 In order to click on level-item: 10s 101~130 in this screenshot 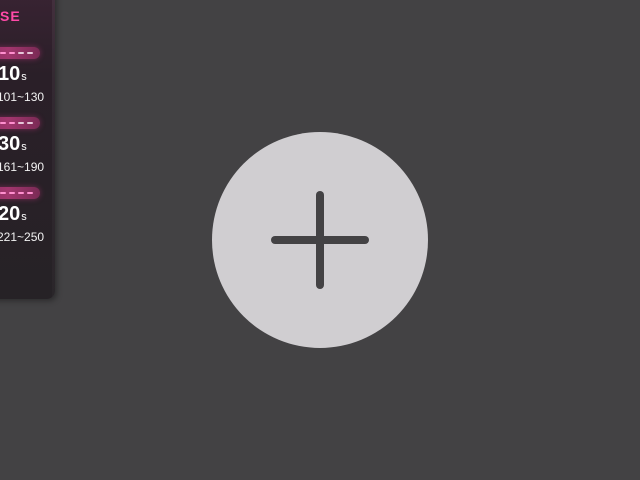, I will do `click(27, 77)`.